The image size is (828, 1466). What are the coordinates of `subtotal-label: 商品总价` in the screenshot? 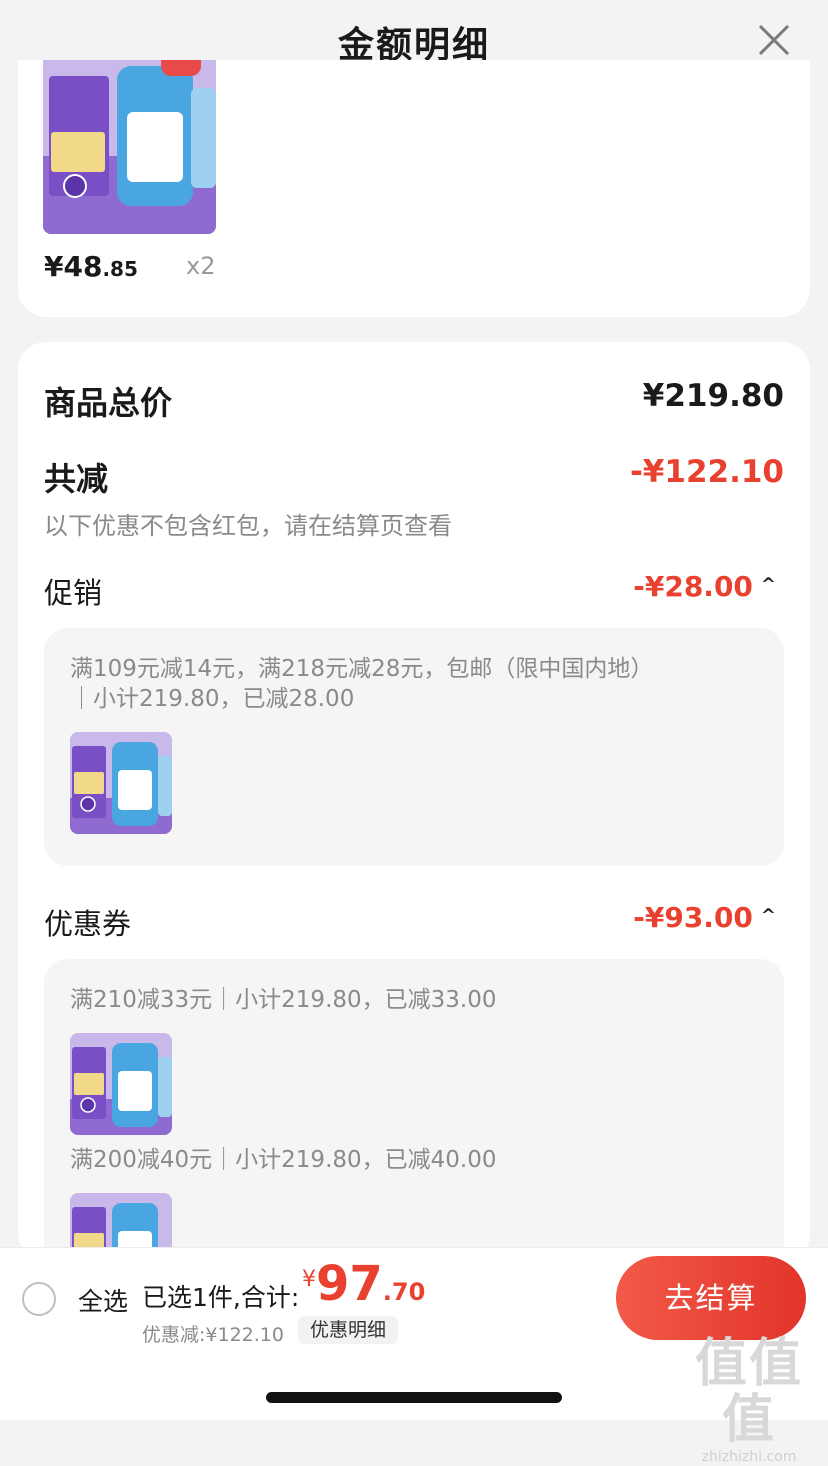 It's located at (108, 403).